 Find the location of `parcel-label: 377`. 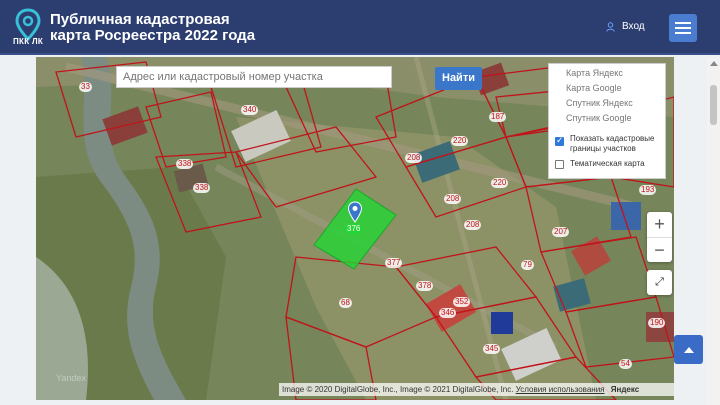

parcel-label: 377 is located at coordinates (394, 263).